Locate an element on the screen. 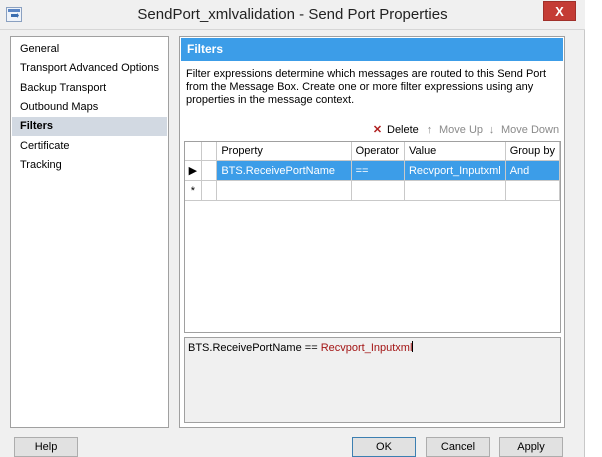 The width and height of the screenshot is (602, 457). new-row-operator-cell is located at coordinates (378, 190).